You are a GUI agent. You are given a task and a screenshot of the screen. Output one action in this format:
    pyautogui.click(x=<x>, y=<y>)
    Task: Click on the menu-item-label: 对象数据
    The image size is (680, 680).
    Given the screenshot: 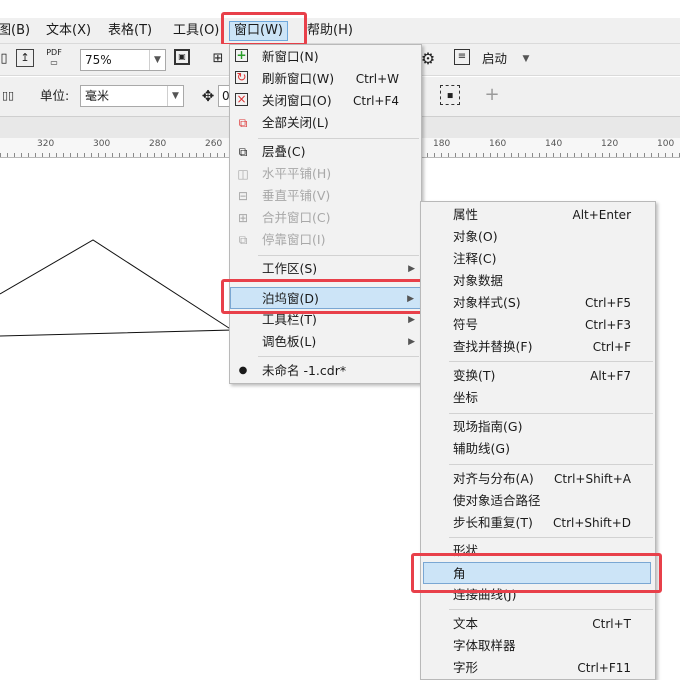 What is the action you would take?
    pyautogui.click(x=478, y=280)
    